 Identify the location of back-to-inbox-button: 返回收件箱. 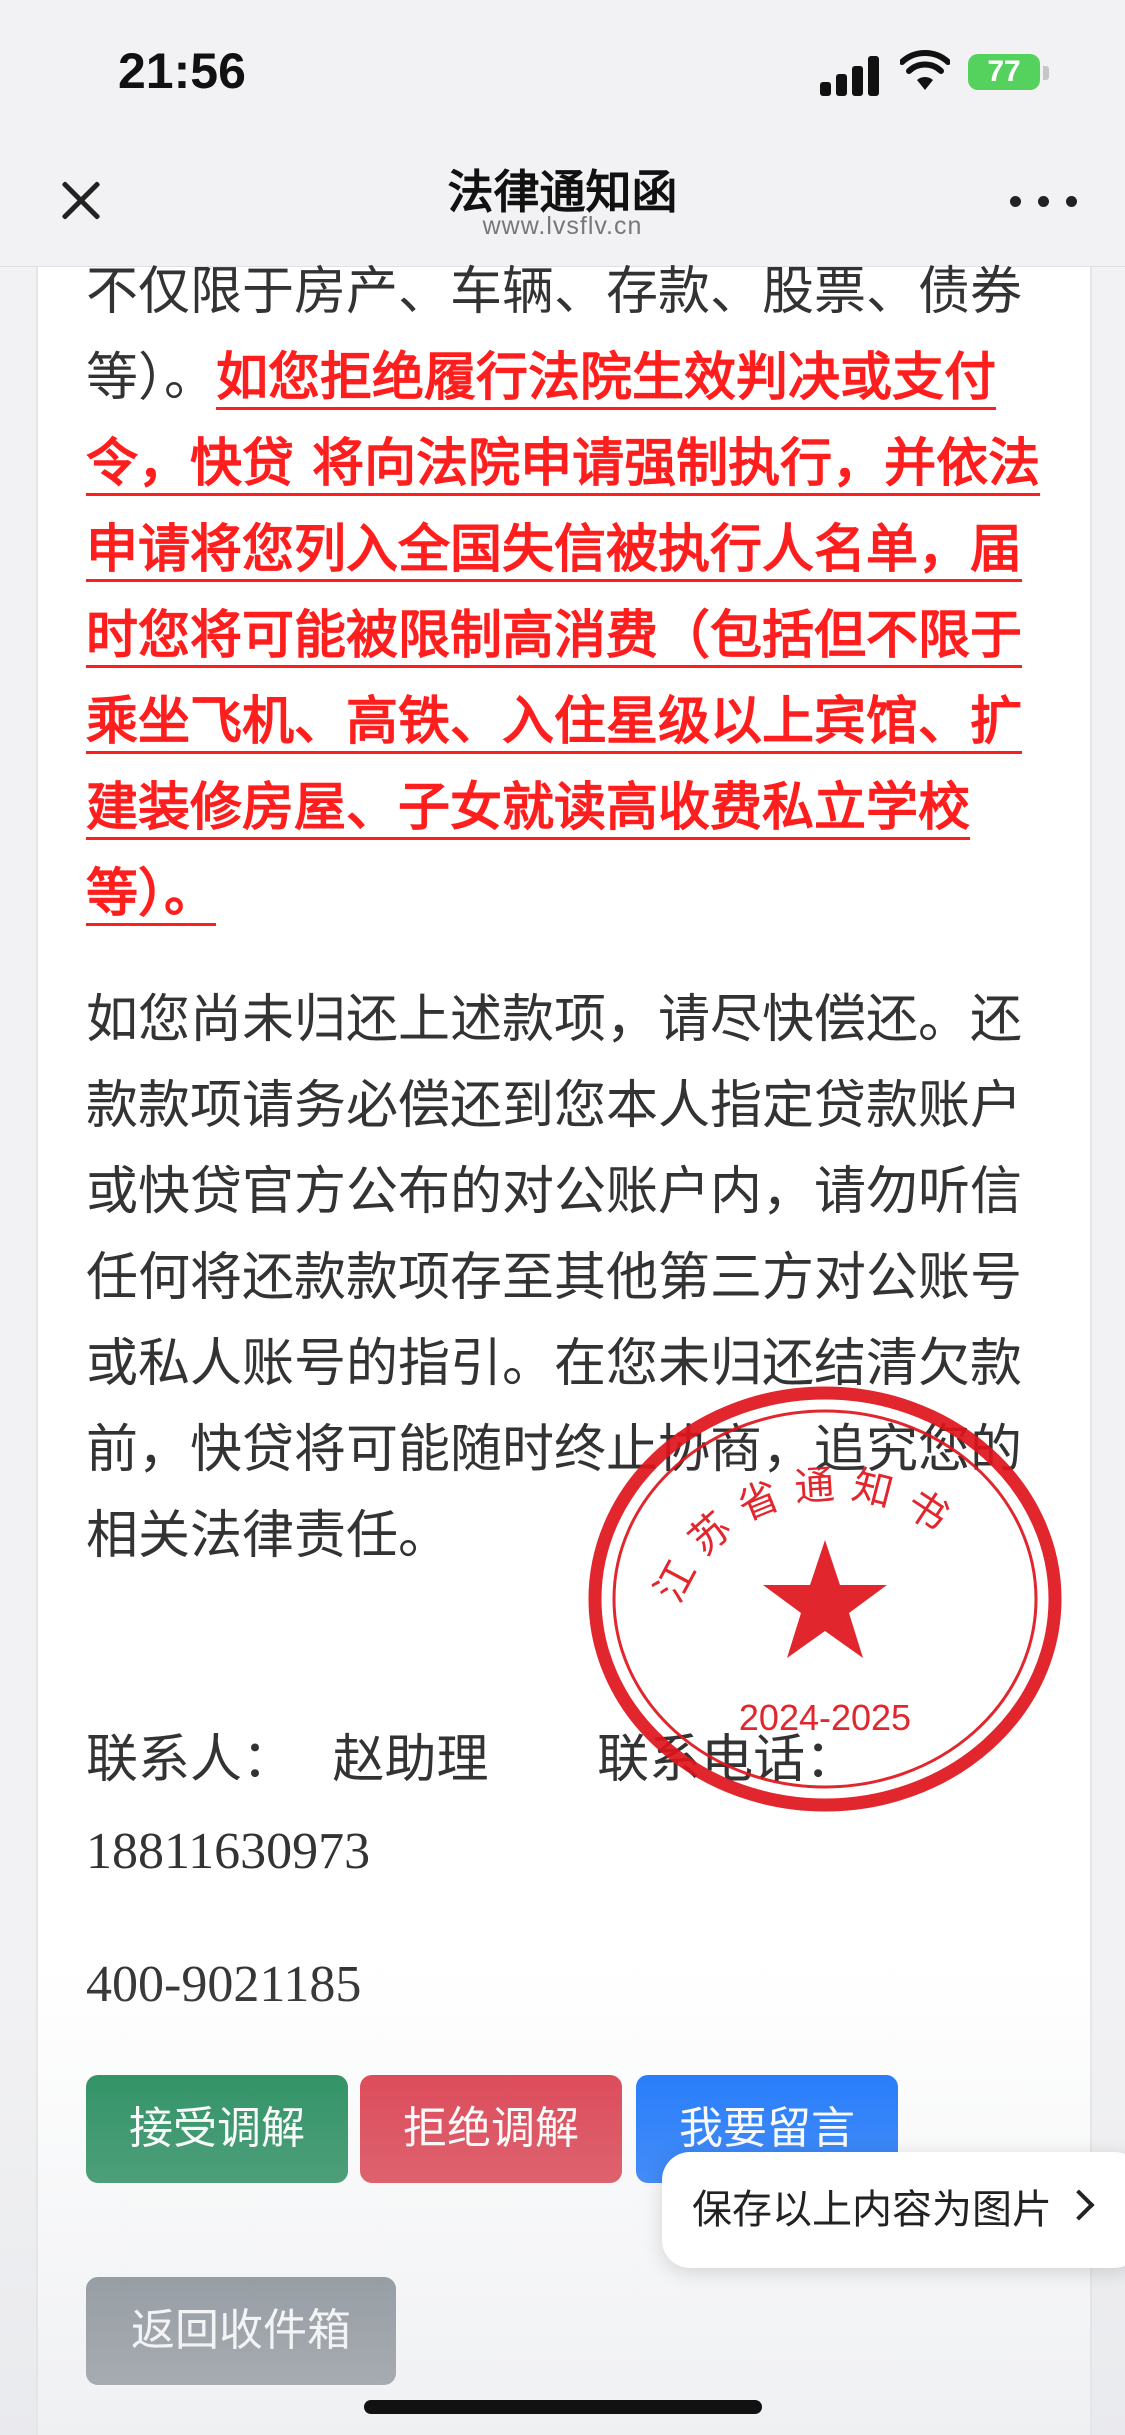
(241, 2331).